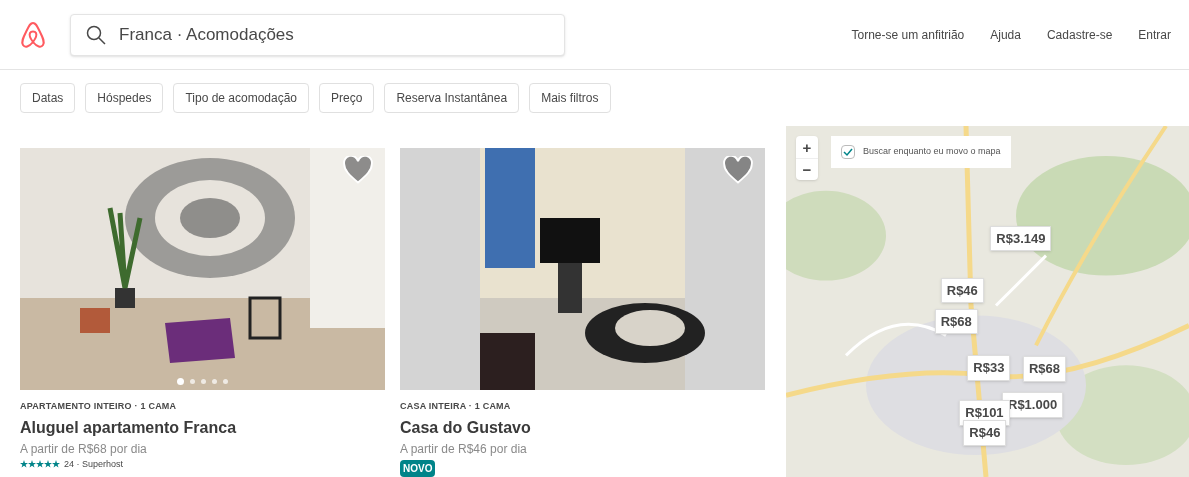 This screenshot has width=1189, height=477. I want to click on listing-type: CASA INTEIRA · 1 CAMA, so click(456, 406).